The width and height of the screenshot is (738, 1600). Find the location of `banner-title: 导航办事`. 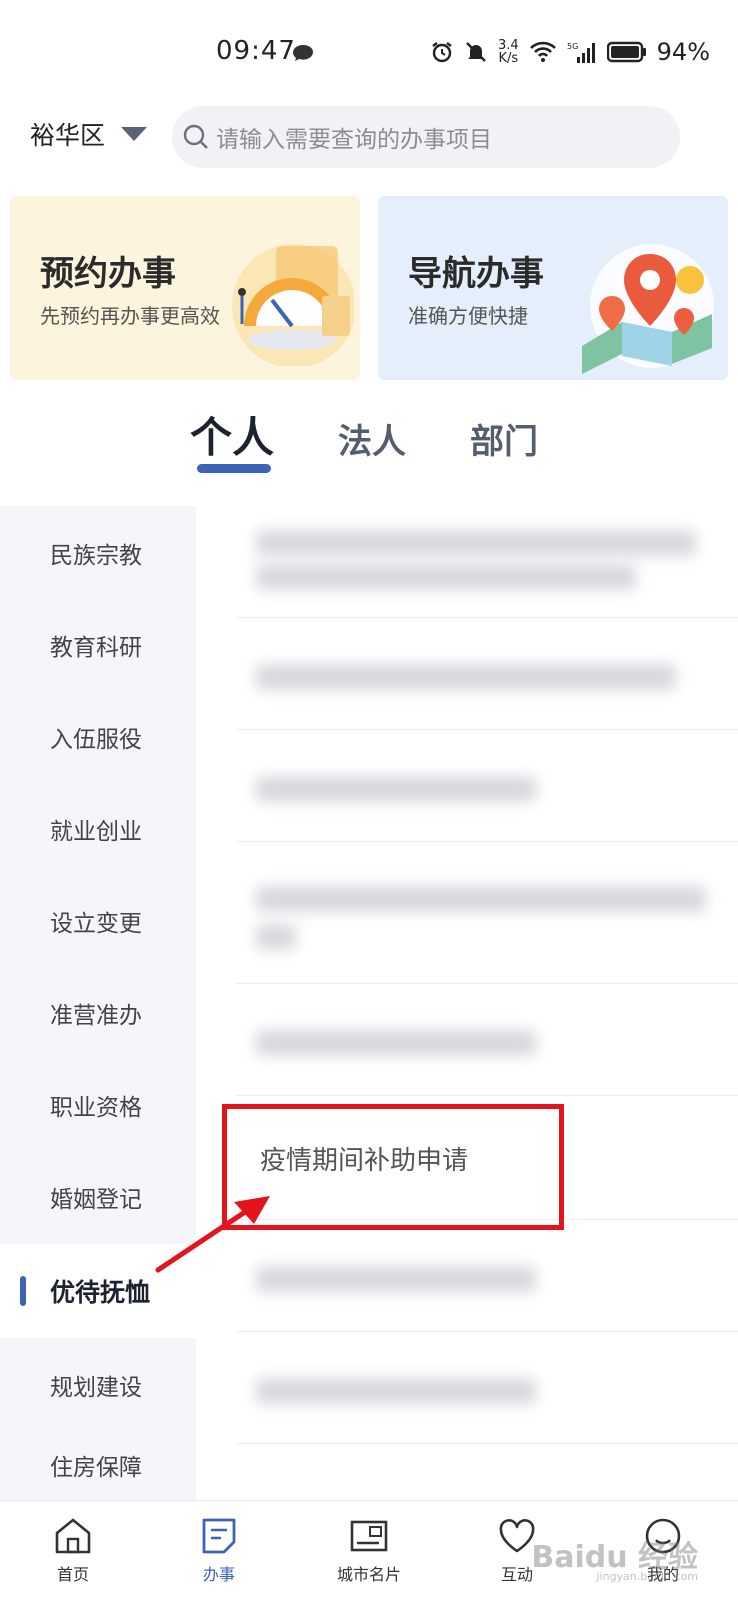

banner-title: 导航办事 is located at coordinates (476, 274).